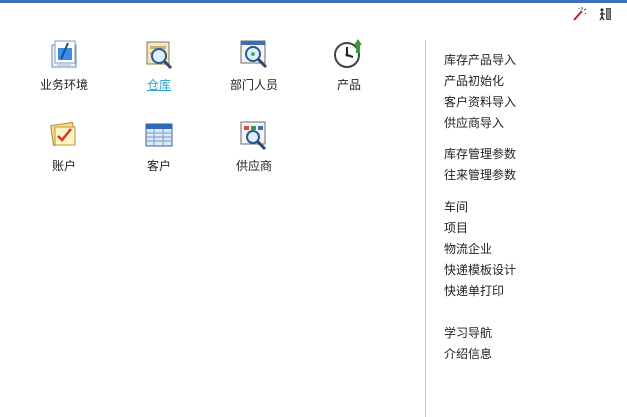 This screenshot has width=627, height=417. I want to click on tile-label: 供应商, so click(253, 166).